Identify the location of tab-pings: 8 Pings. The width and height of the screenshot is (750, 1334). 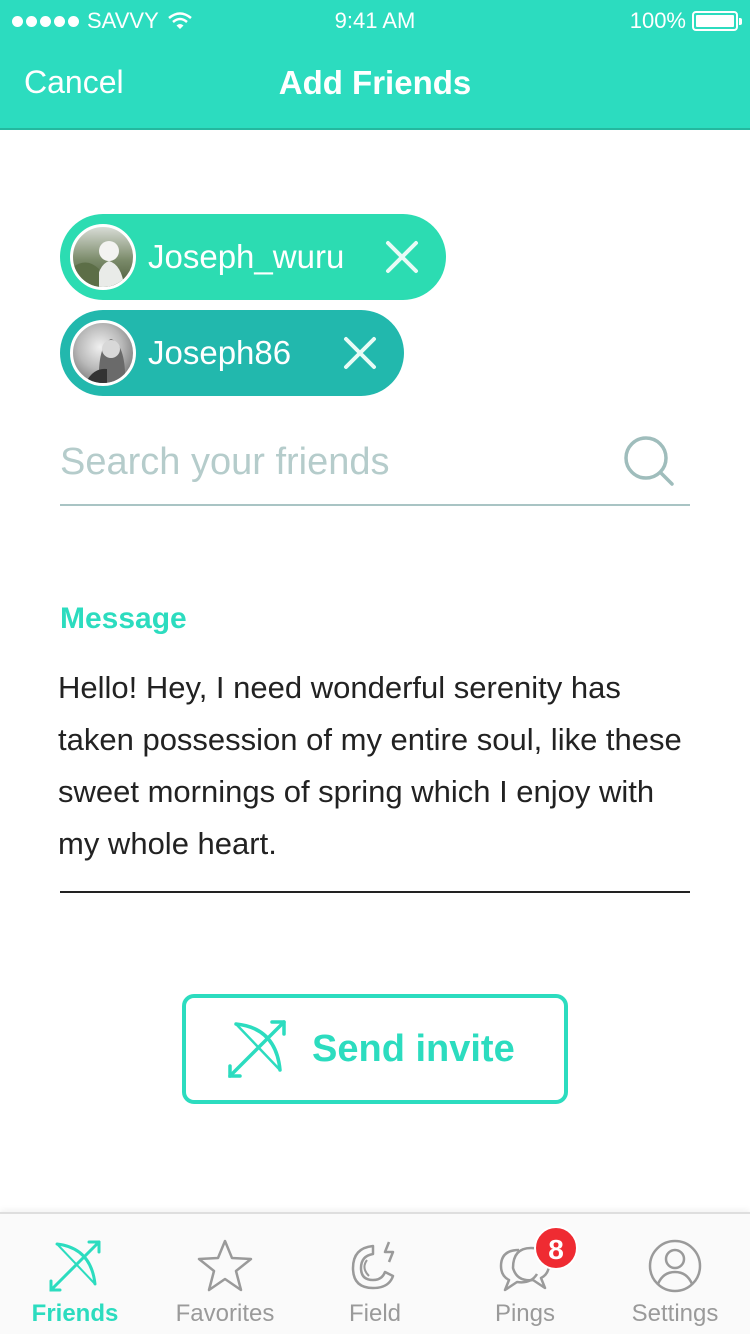
(525, 1274).